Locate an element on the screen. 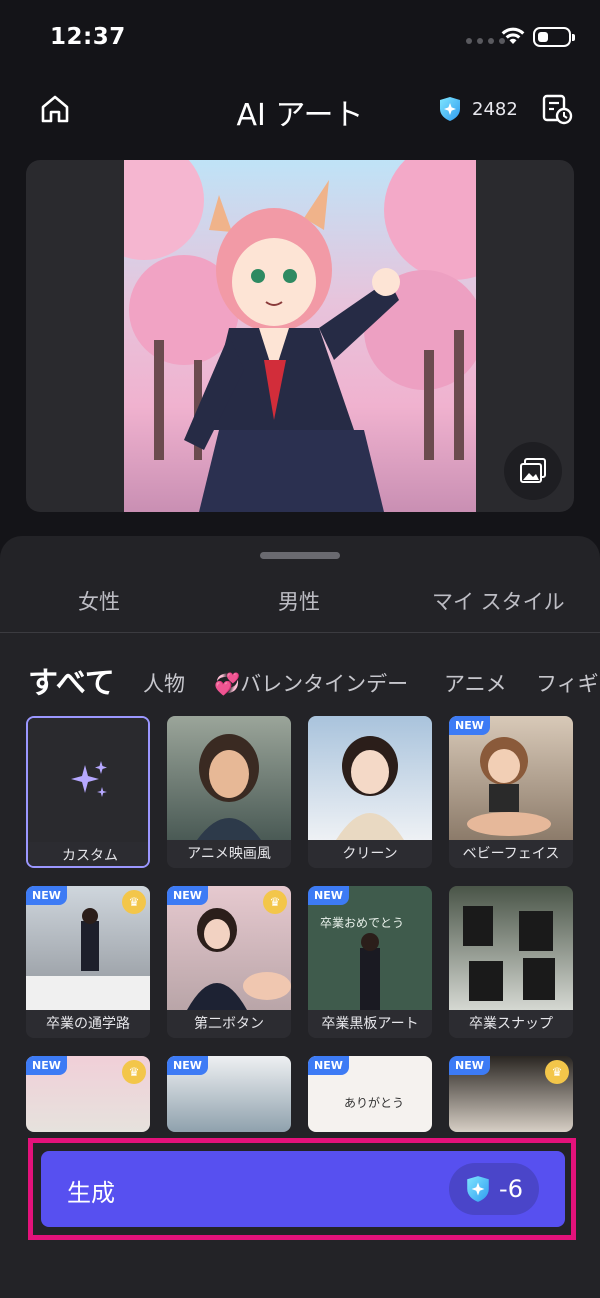  style-tile-row3-1: NEW ♛ is located at coordinates (88, 1094).